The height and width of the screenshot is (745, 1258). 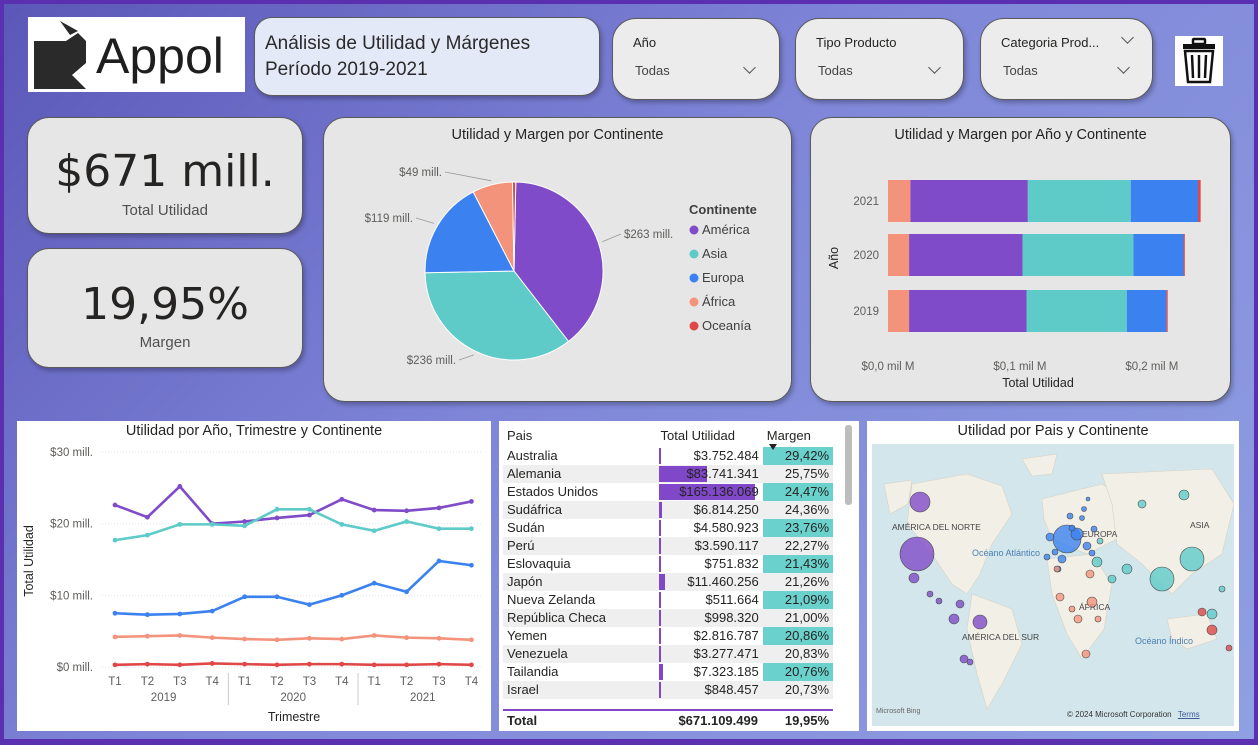 I want to click on legend-marker-america, so click(x=694, y=230).